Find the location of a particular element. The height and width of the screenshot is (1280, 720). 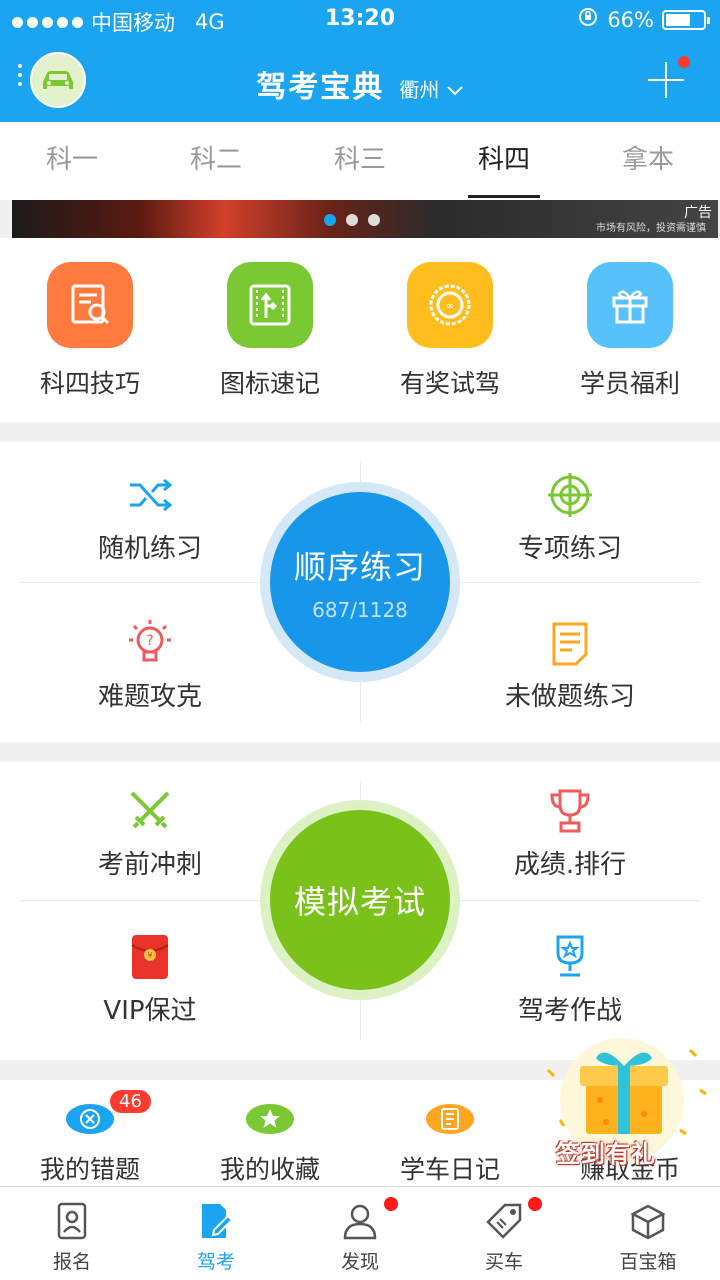

sprint-label: 考前冲刺 is located at coordinates (149, 865).